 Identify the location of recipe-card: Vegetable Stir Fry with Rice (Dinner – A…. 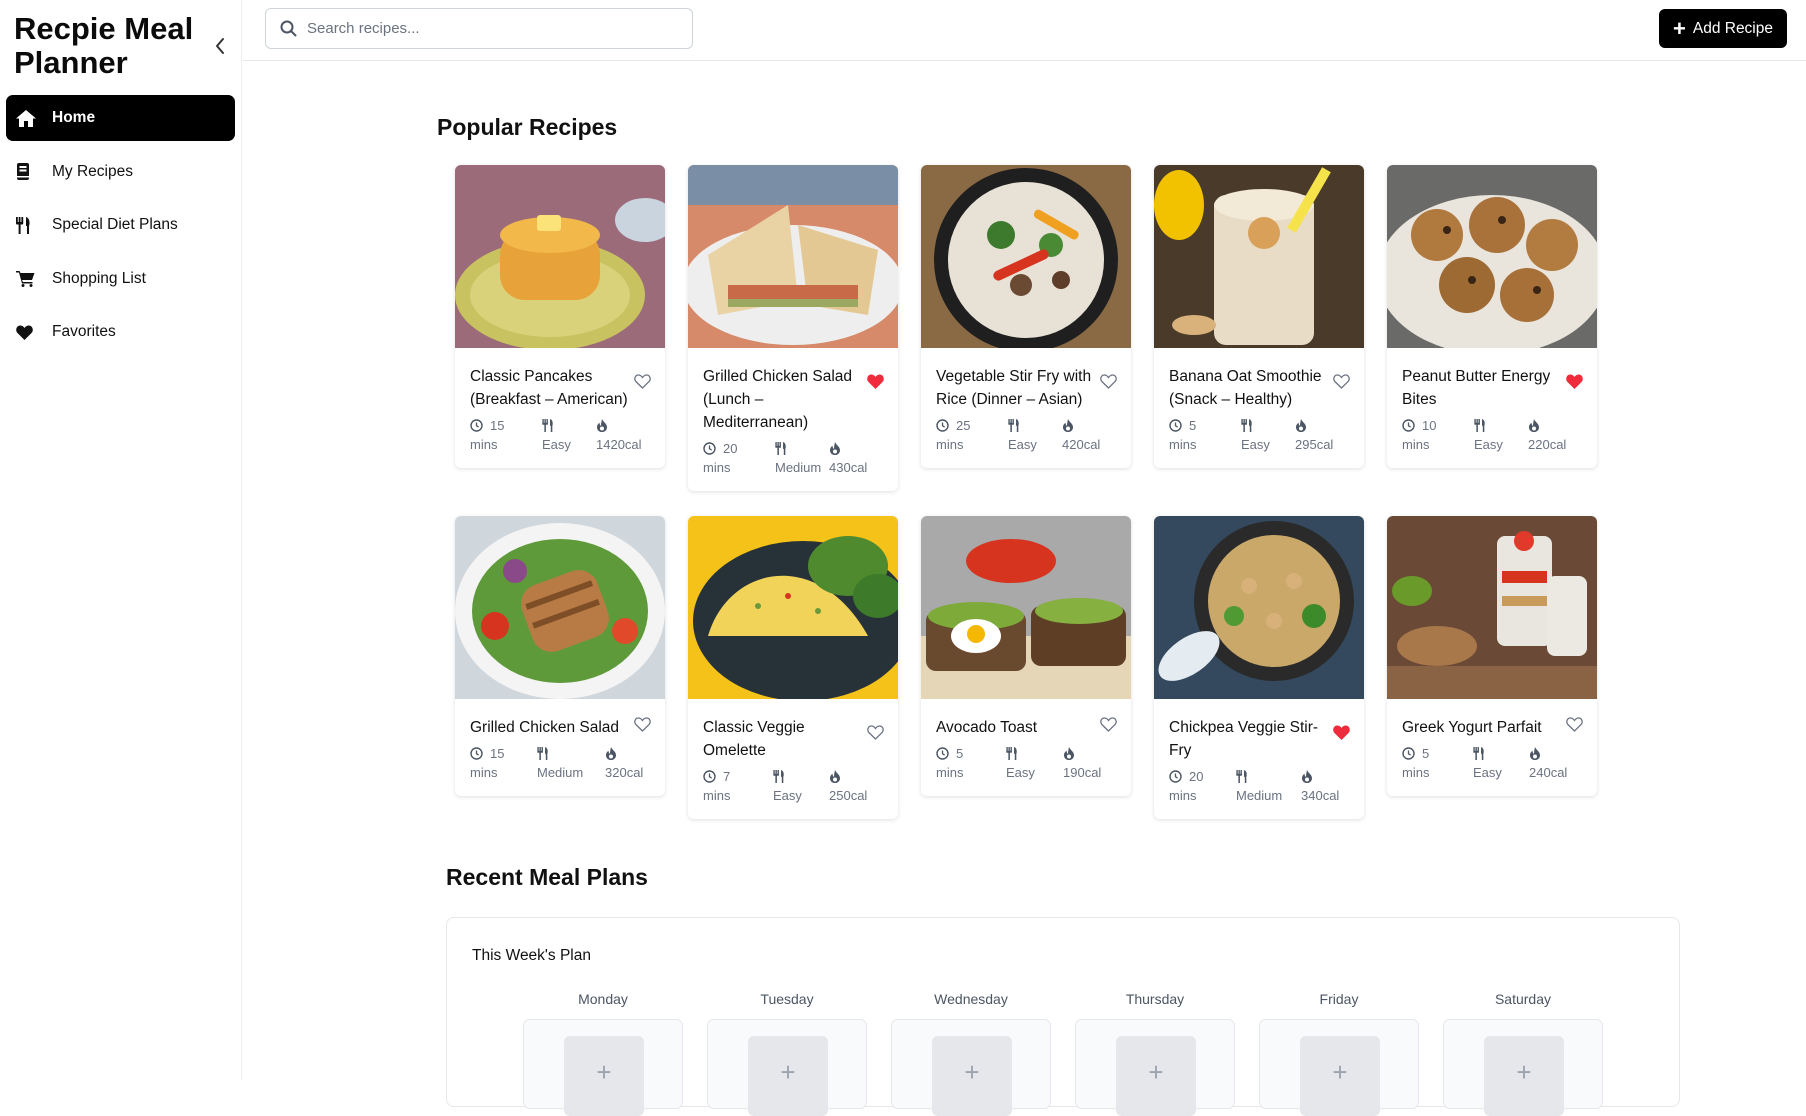
(1026, 316).